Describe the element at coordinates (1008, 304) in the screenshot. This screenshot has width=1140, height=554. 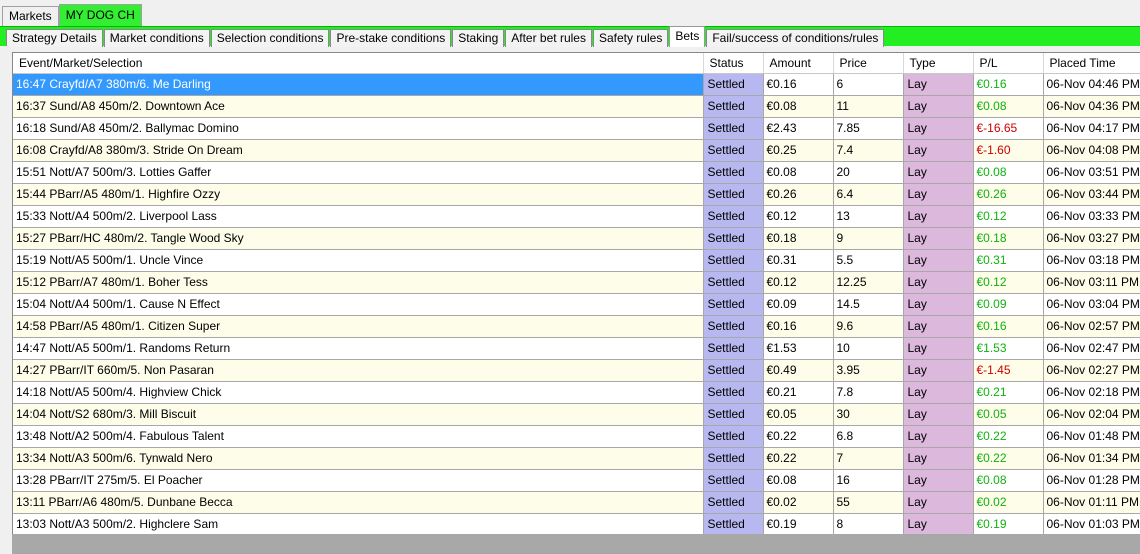
I see `cell-pl: €0.09` at that location.